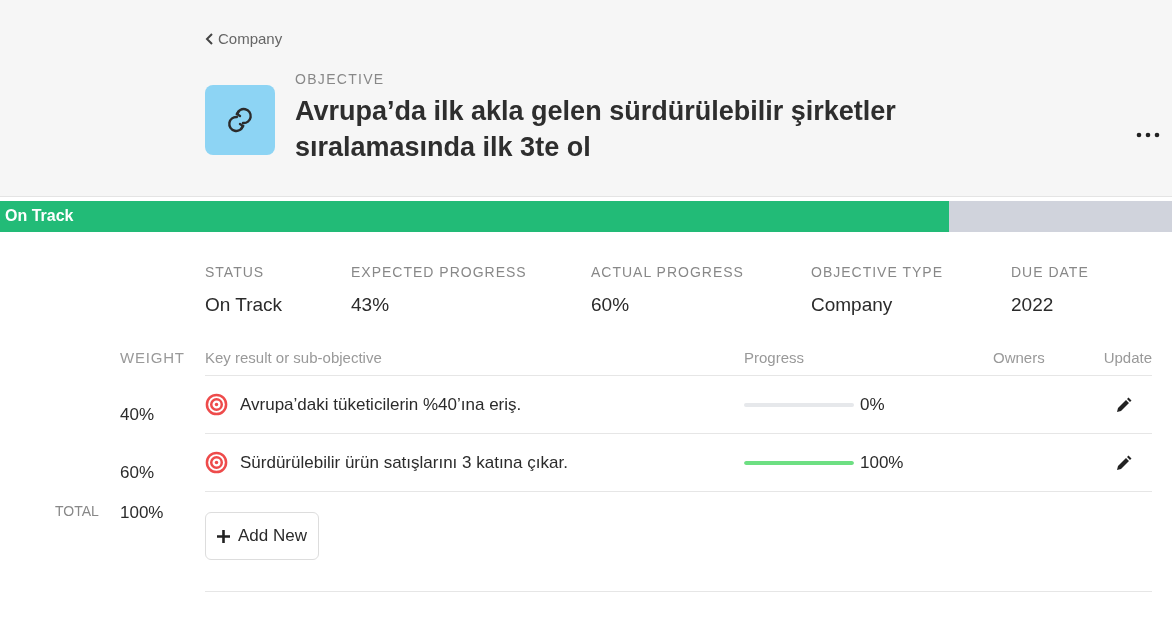  Describe the element at coordinates (209, 38) in the screenshot. I see `chevron-left-icon` at that location.